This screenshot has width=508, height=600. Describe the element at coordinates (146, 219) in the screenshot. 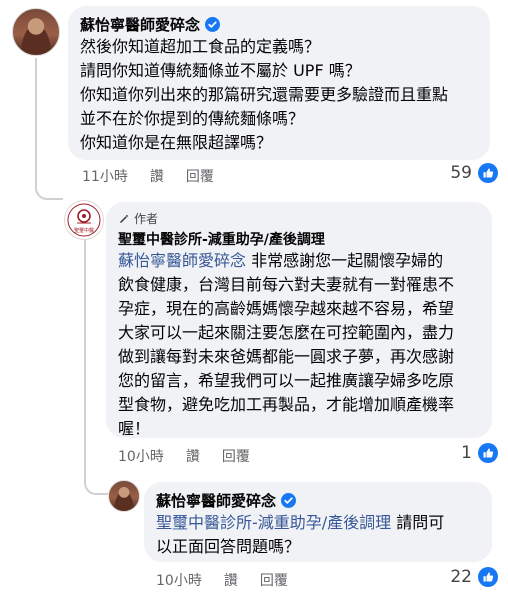

I see `author-badge-label: 作者` at that location.